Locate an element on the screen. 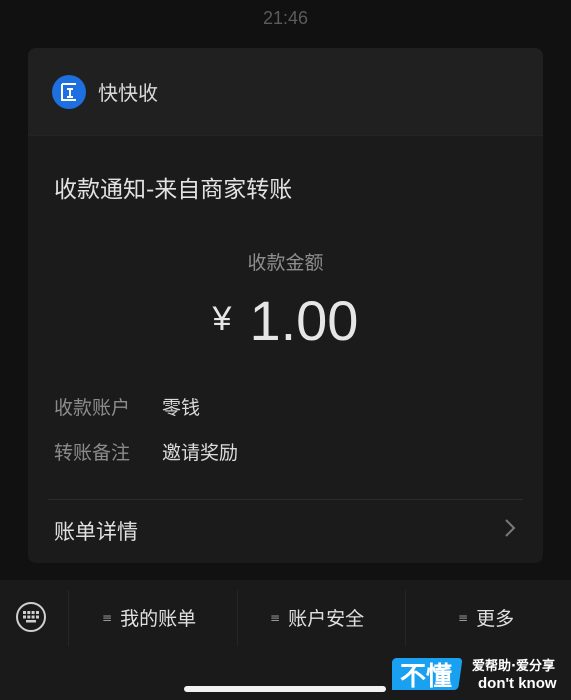  svg-text: 不懂 is located at coordinates (426, 677).